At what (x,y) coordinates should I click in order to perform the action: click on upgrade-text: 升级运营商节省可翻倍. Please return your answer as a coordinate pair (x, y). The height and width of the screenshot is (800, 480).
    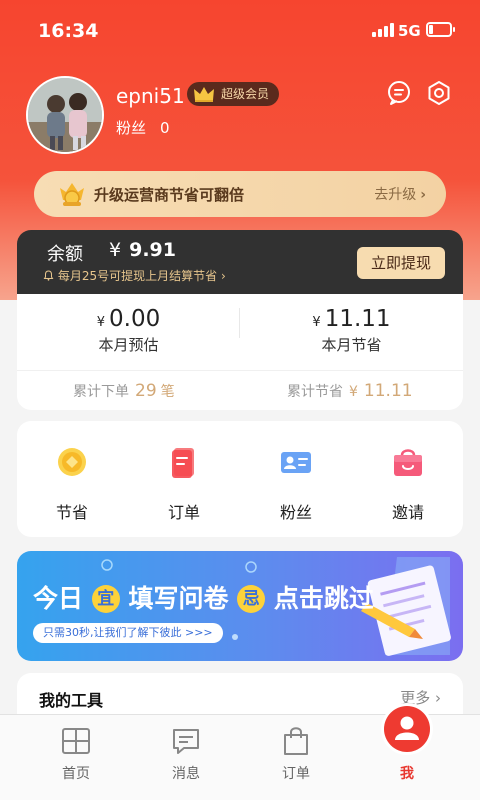
    Looking at the image, I should click on (169, 195).